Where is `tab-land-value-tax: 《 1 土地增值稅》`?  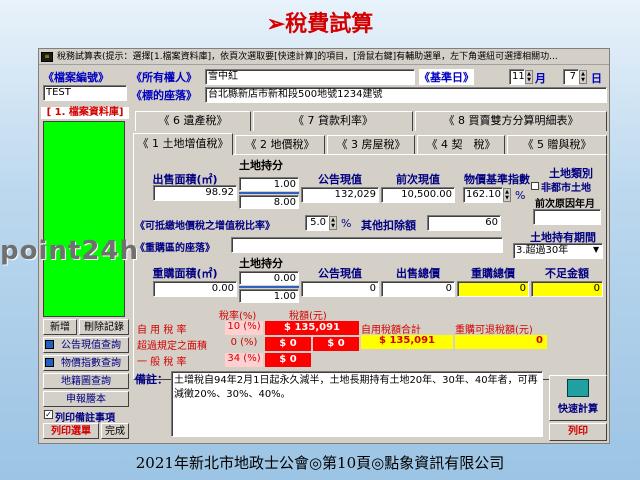
tab-land-value-tax: 《 1 土地增值稅》 is located at coordinates (183, 144).